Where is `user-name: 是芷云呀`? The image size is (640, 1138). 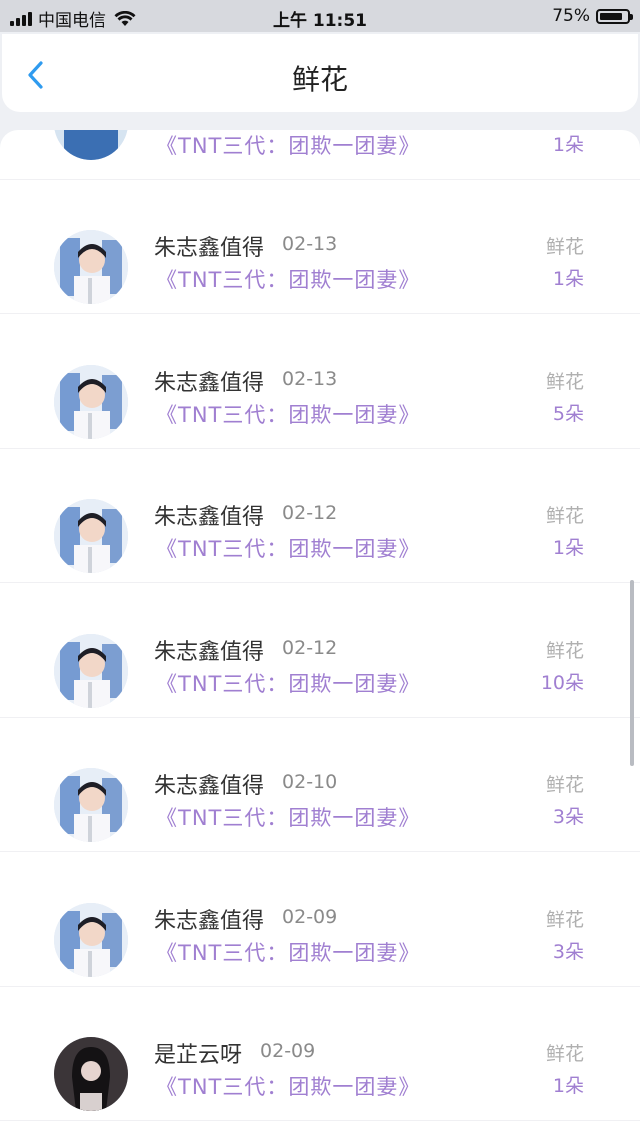 user-name: 是芷云呀 is located at coordinates (198, 1053).